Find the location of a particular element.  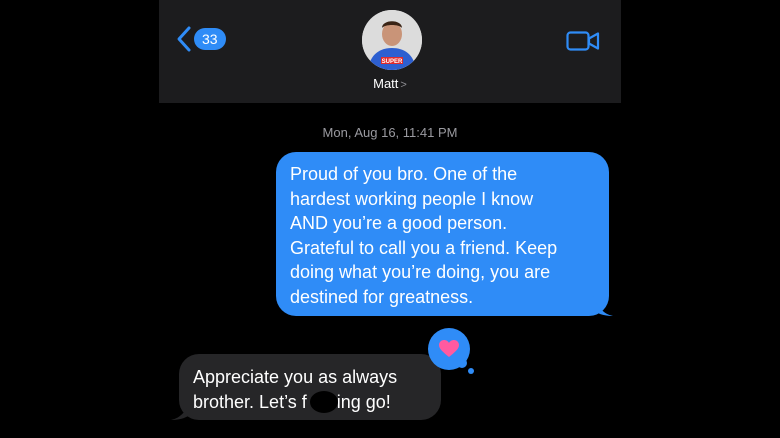

chevron-right-icon: > is located at coordinates (403, 85).